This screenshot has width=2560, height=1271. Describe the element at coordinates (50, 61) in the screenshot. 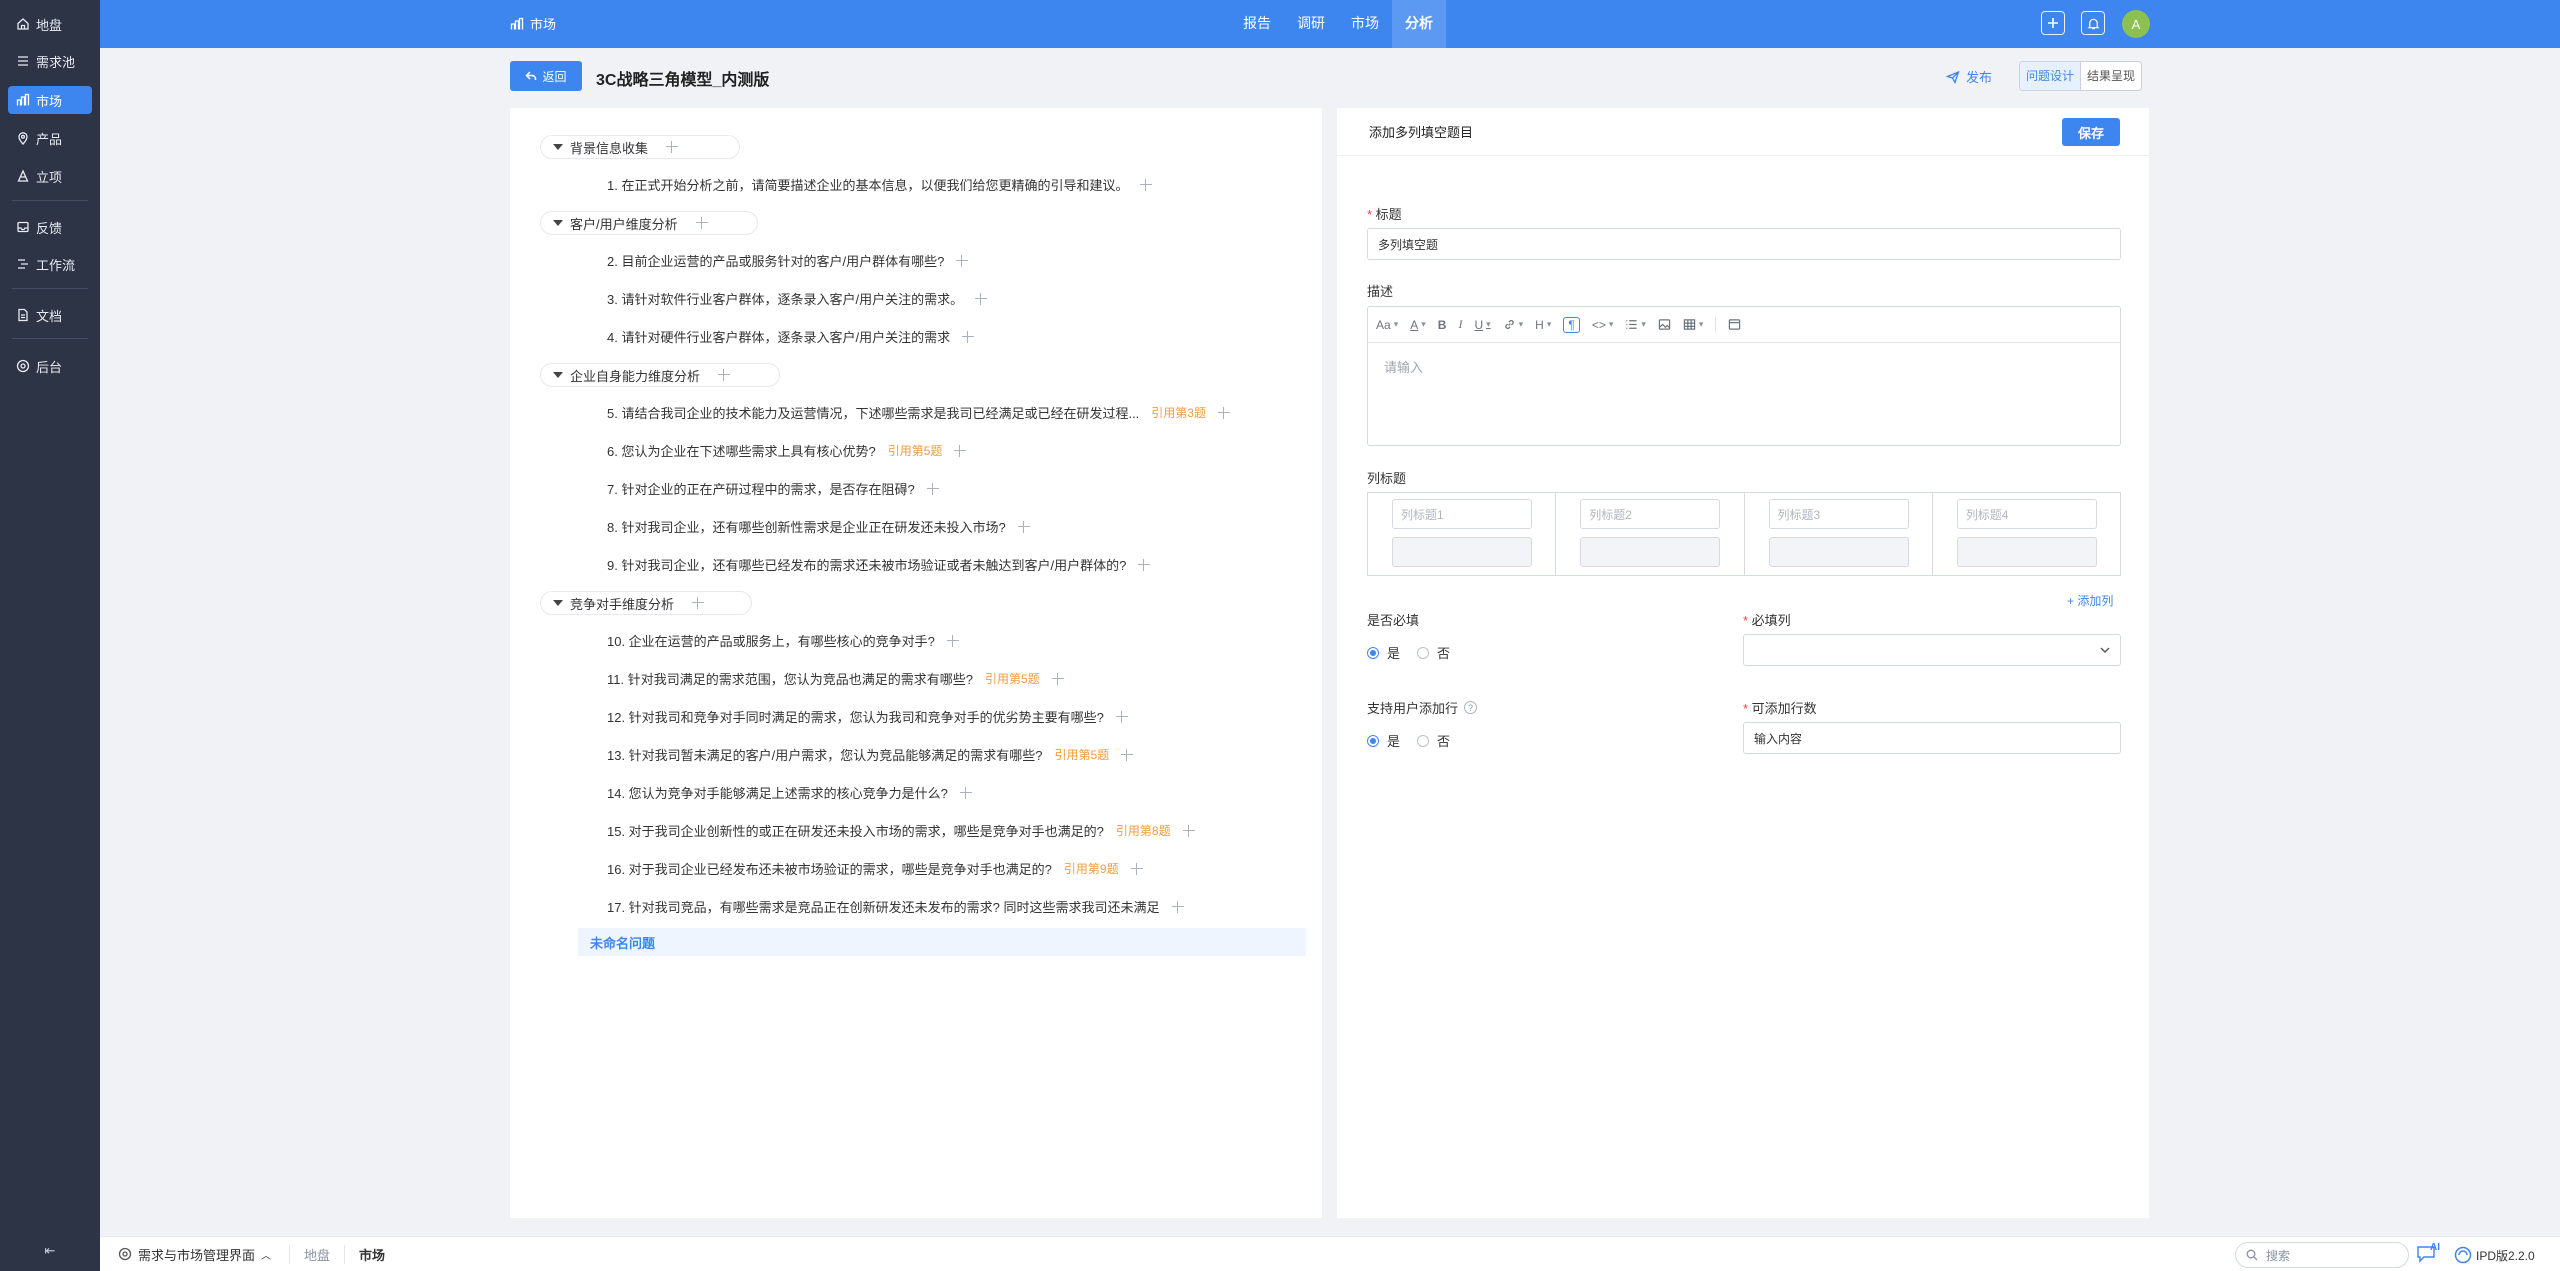

I see `sidebar-item-demand-pool: 需求池` at that location.